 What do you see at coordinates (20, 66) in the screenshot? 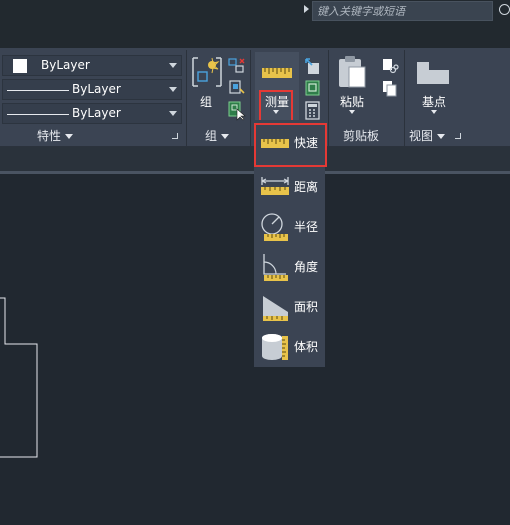
I see `color-swatch-icon` at bounding box center [20, 66].